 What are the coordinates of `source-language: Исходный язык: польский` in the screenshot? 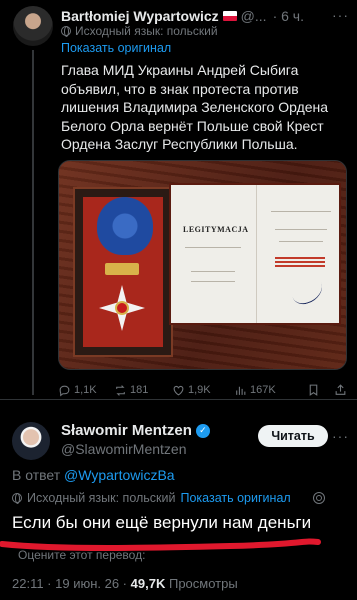 It's located at (139, 31).